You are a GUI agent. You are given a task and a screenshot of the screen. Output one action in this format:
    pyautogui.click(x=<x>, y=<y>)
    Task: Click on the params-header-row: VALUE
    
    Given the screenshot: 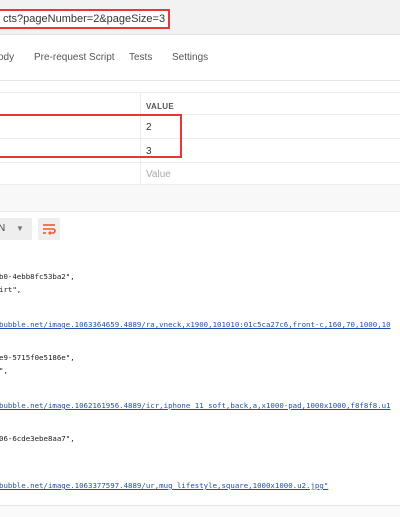 What is the action you would take?
    pyautogui.click(x=200, y=103)
    